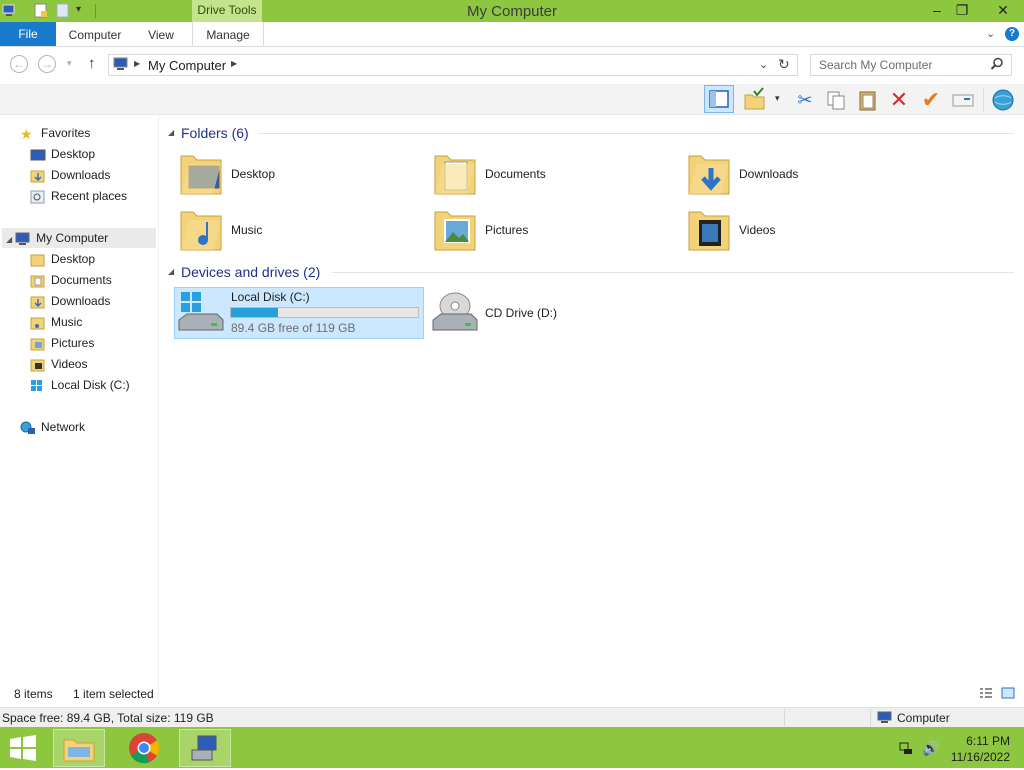  I want to click on local-disk-name: Local Disk (C:), so click(270, 297).